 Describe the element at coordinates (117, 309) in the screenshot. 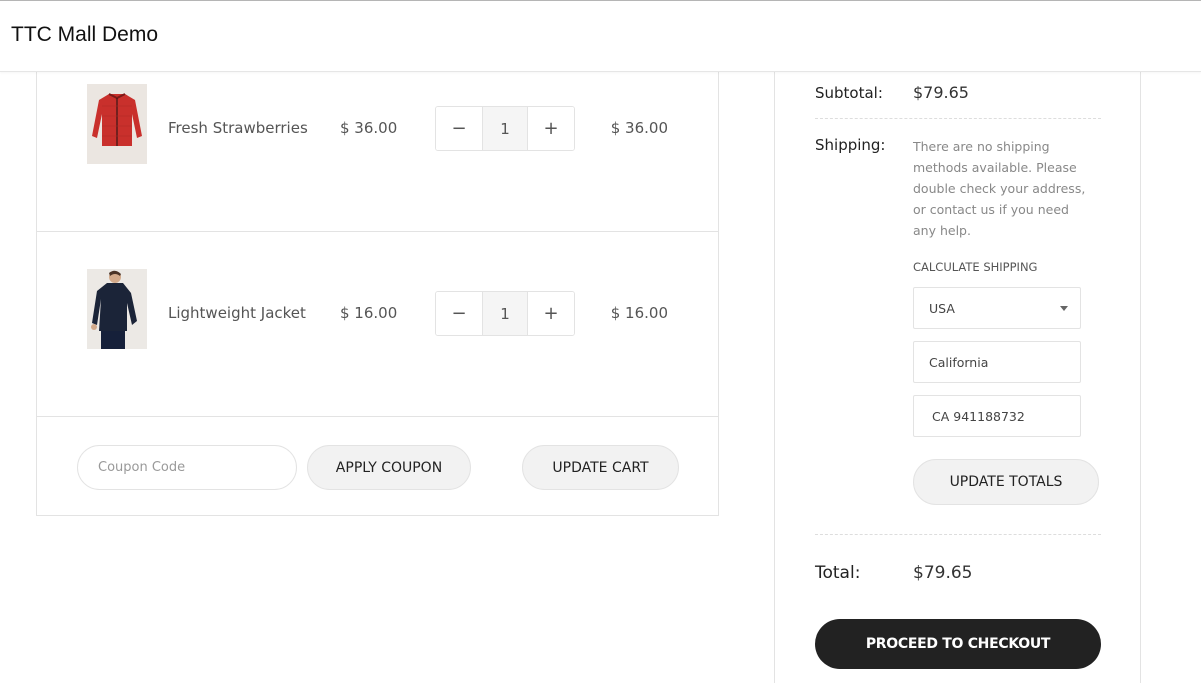

I see `product-image-navy-jacket` at that location.